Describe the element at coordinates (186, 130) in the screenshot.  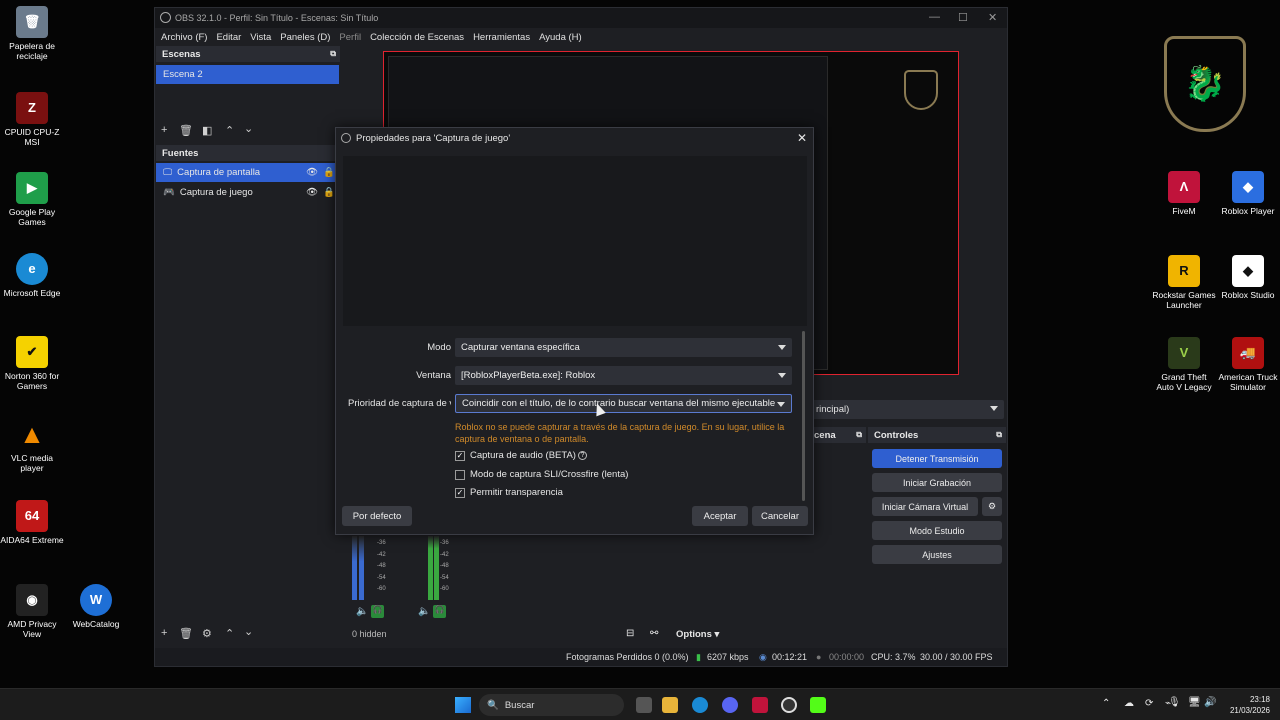
I see `remove-scene-icon: 🗑` at that location.